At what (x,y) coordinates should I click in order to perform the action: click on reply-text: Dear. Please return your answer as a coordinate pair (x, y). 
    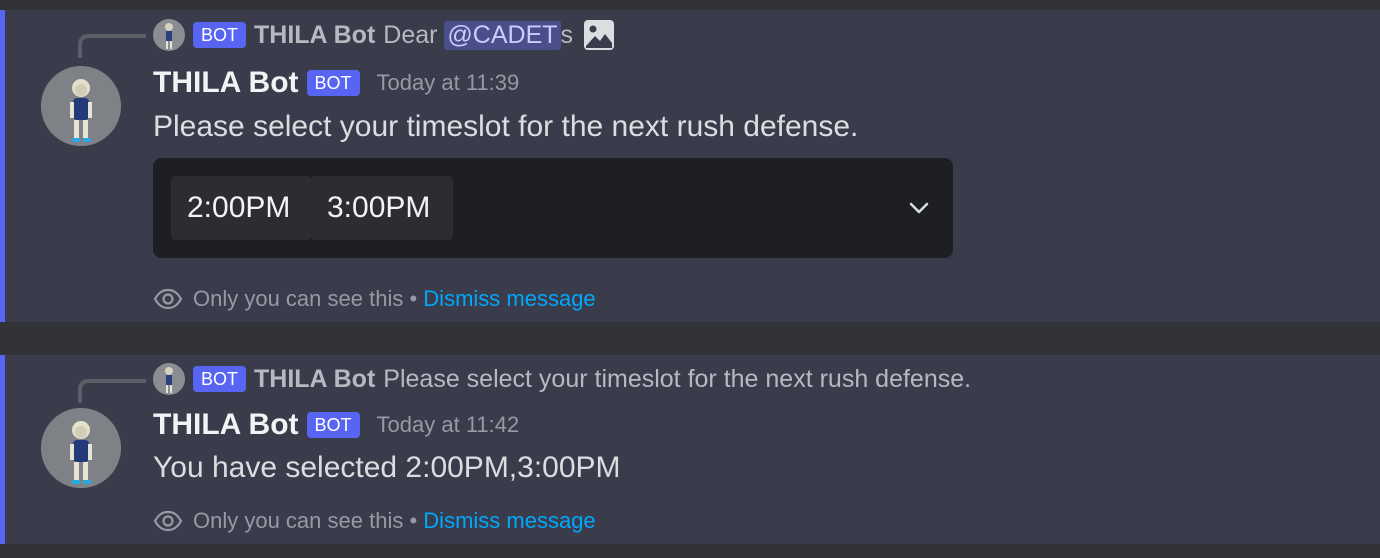
    Looking at the image, I should click on (410, 34).